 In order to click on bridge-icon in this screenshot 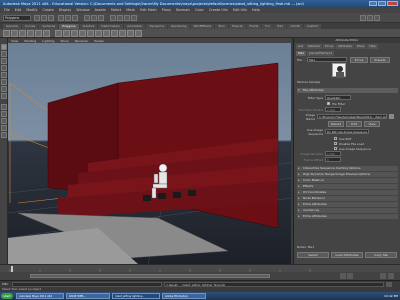, I will do `click(82, 33)`.